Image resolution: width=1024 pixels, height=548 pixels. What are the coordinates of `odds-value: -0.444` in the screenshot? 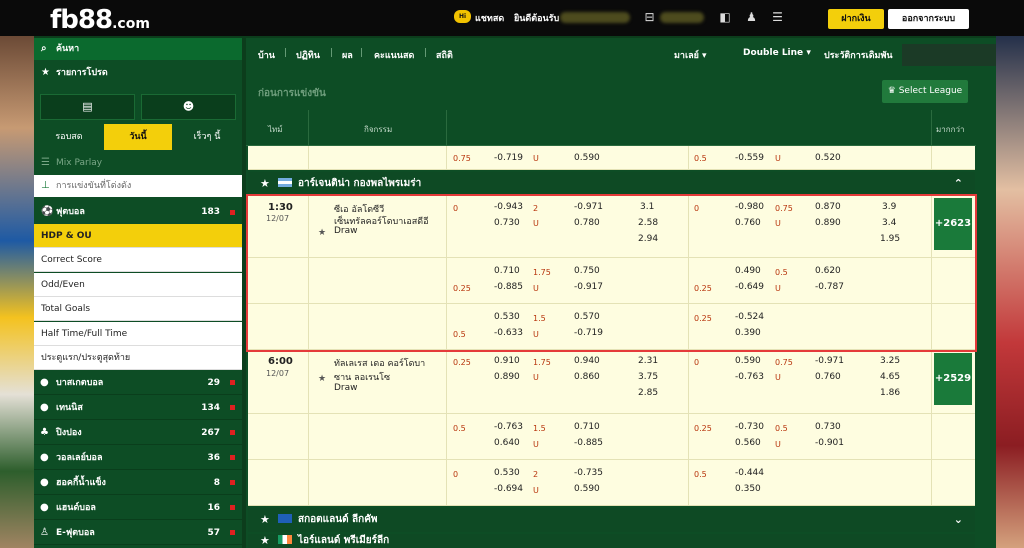 It's located at (749, 473).